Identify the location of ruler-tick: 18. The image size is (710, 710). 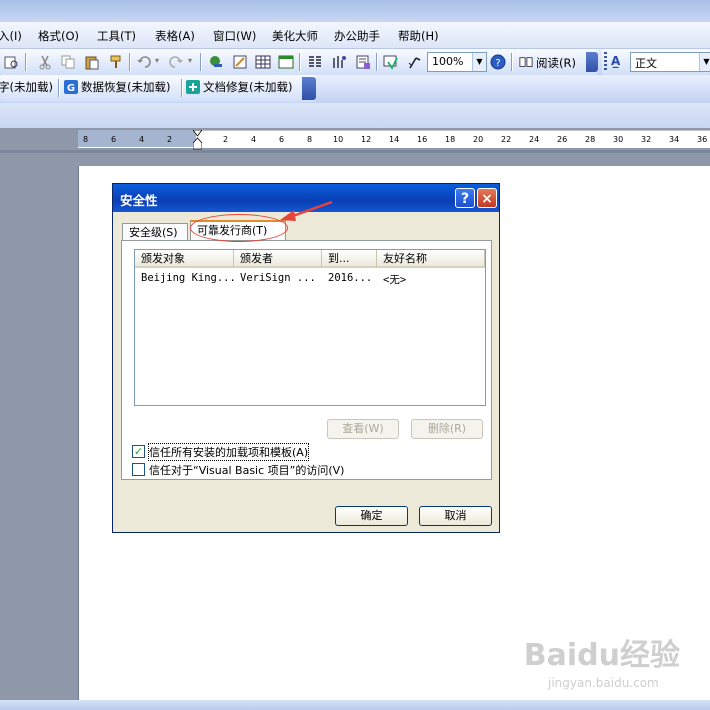
(450, 139).